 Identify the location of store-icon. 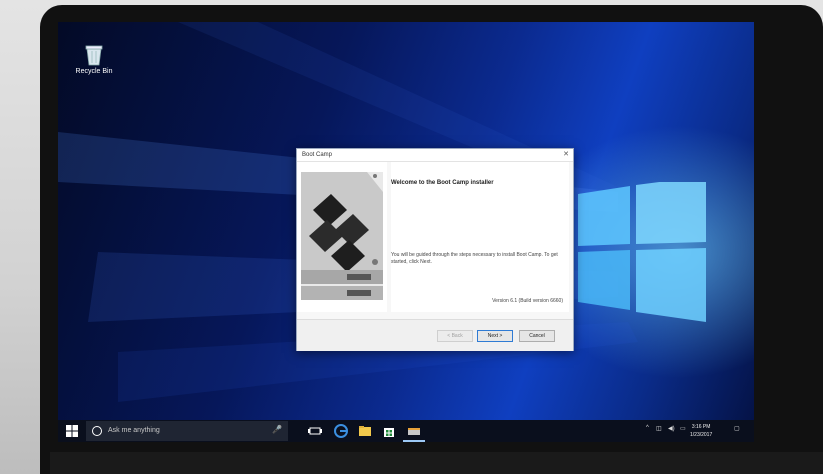
(389, 431).